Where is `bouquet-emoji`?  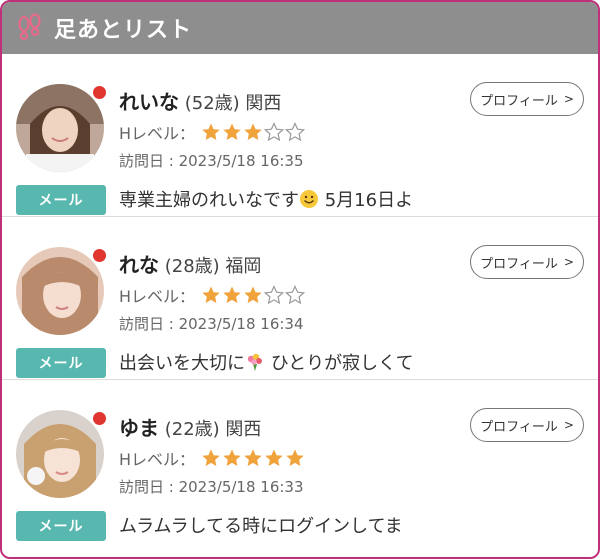
bouquet-emoji is located at coordinates (254, 362).